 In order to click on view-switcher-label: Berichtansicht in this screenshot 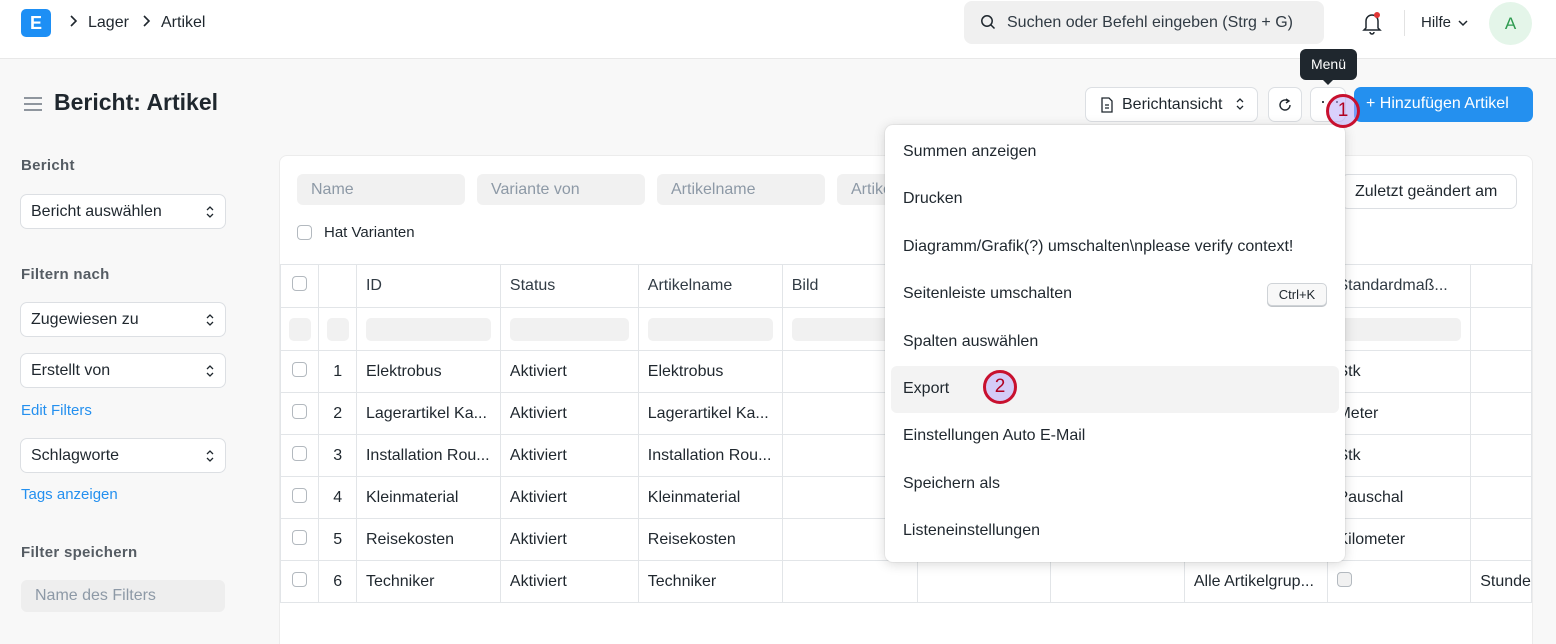, I will do `click(1172, 104)`.